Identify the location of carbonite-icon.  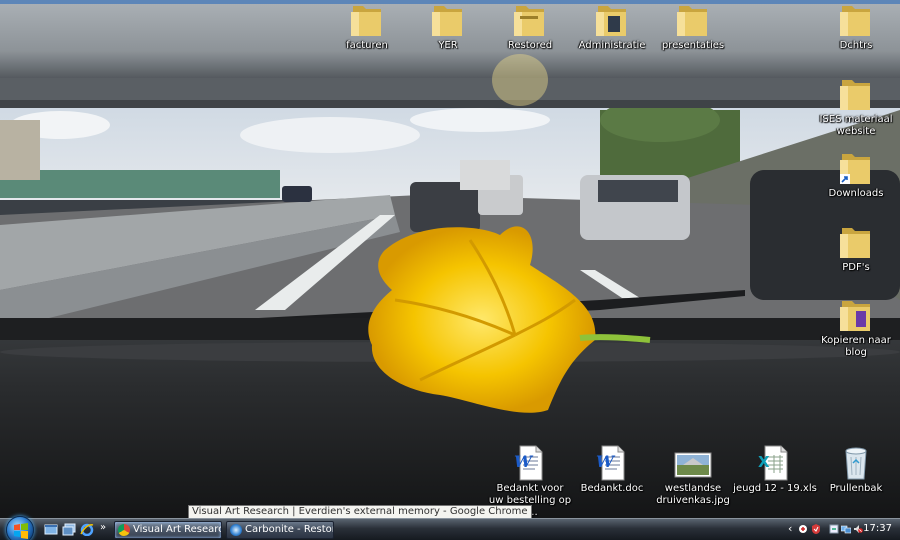
(236, 530).